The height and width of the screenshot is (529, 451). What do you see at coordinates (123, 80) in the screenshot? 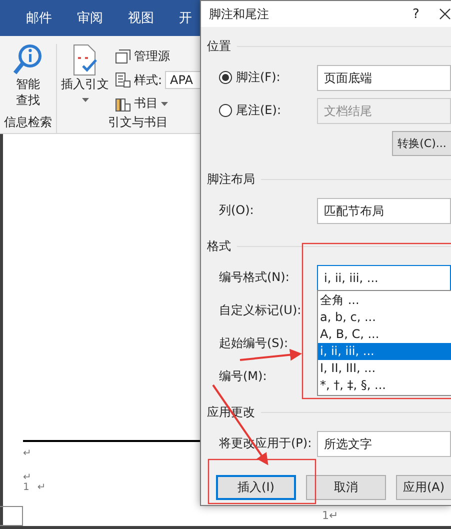
I see `style-list-icon` at bounding box center [123, 80].